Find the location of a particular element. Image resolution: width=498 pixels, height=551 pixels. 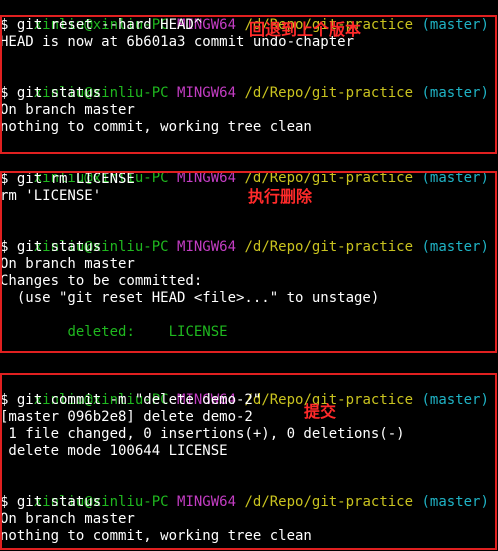

annotation-delete: 执行删除 is located at coordinates (280, 196).